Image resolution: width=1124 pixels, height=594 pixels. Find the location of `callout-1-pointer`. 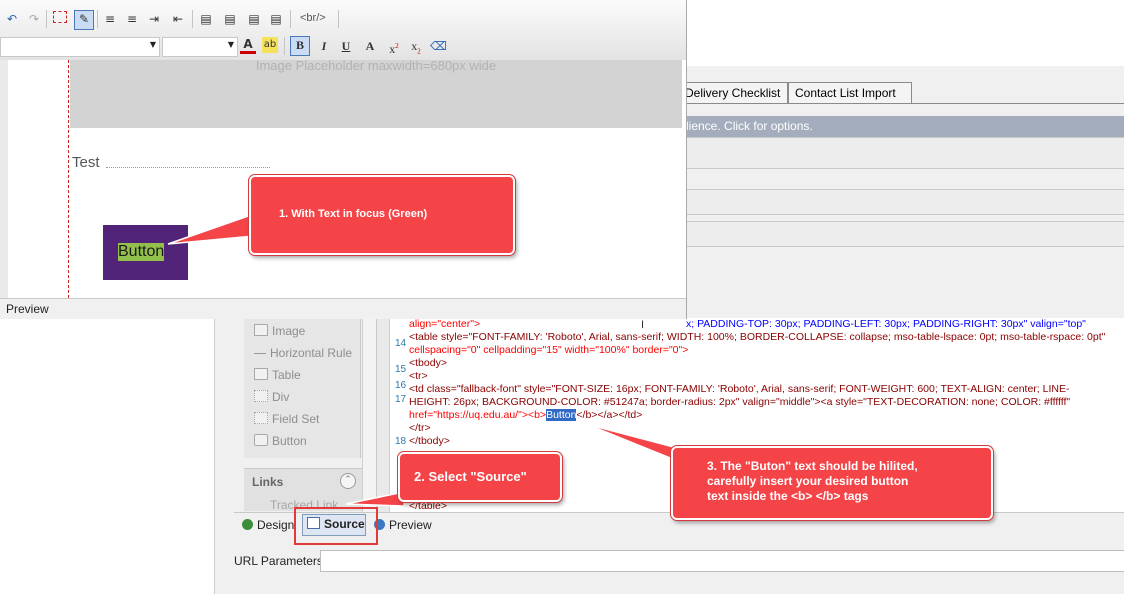

callout-1-pointer is located at coordinates (211, 228).